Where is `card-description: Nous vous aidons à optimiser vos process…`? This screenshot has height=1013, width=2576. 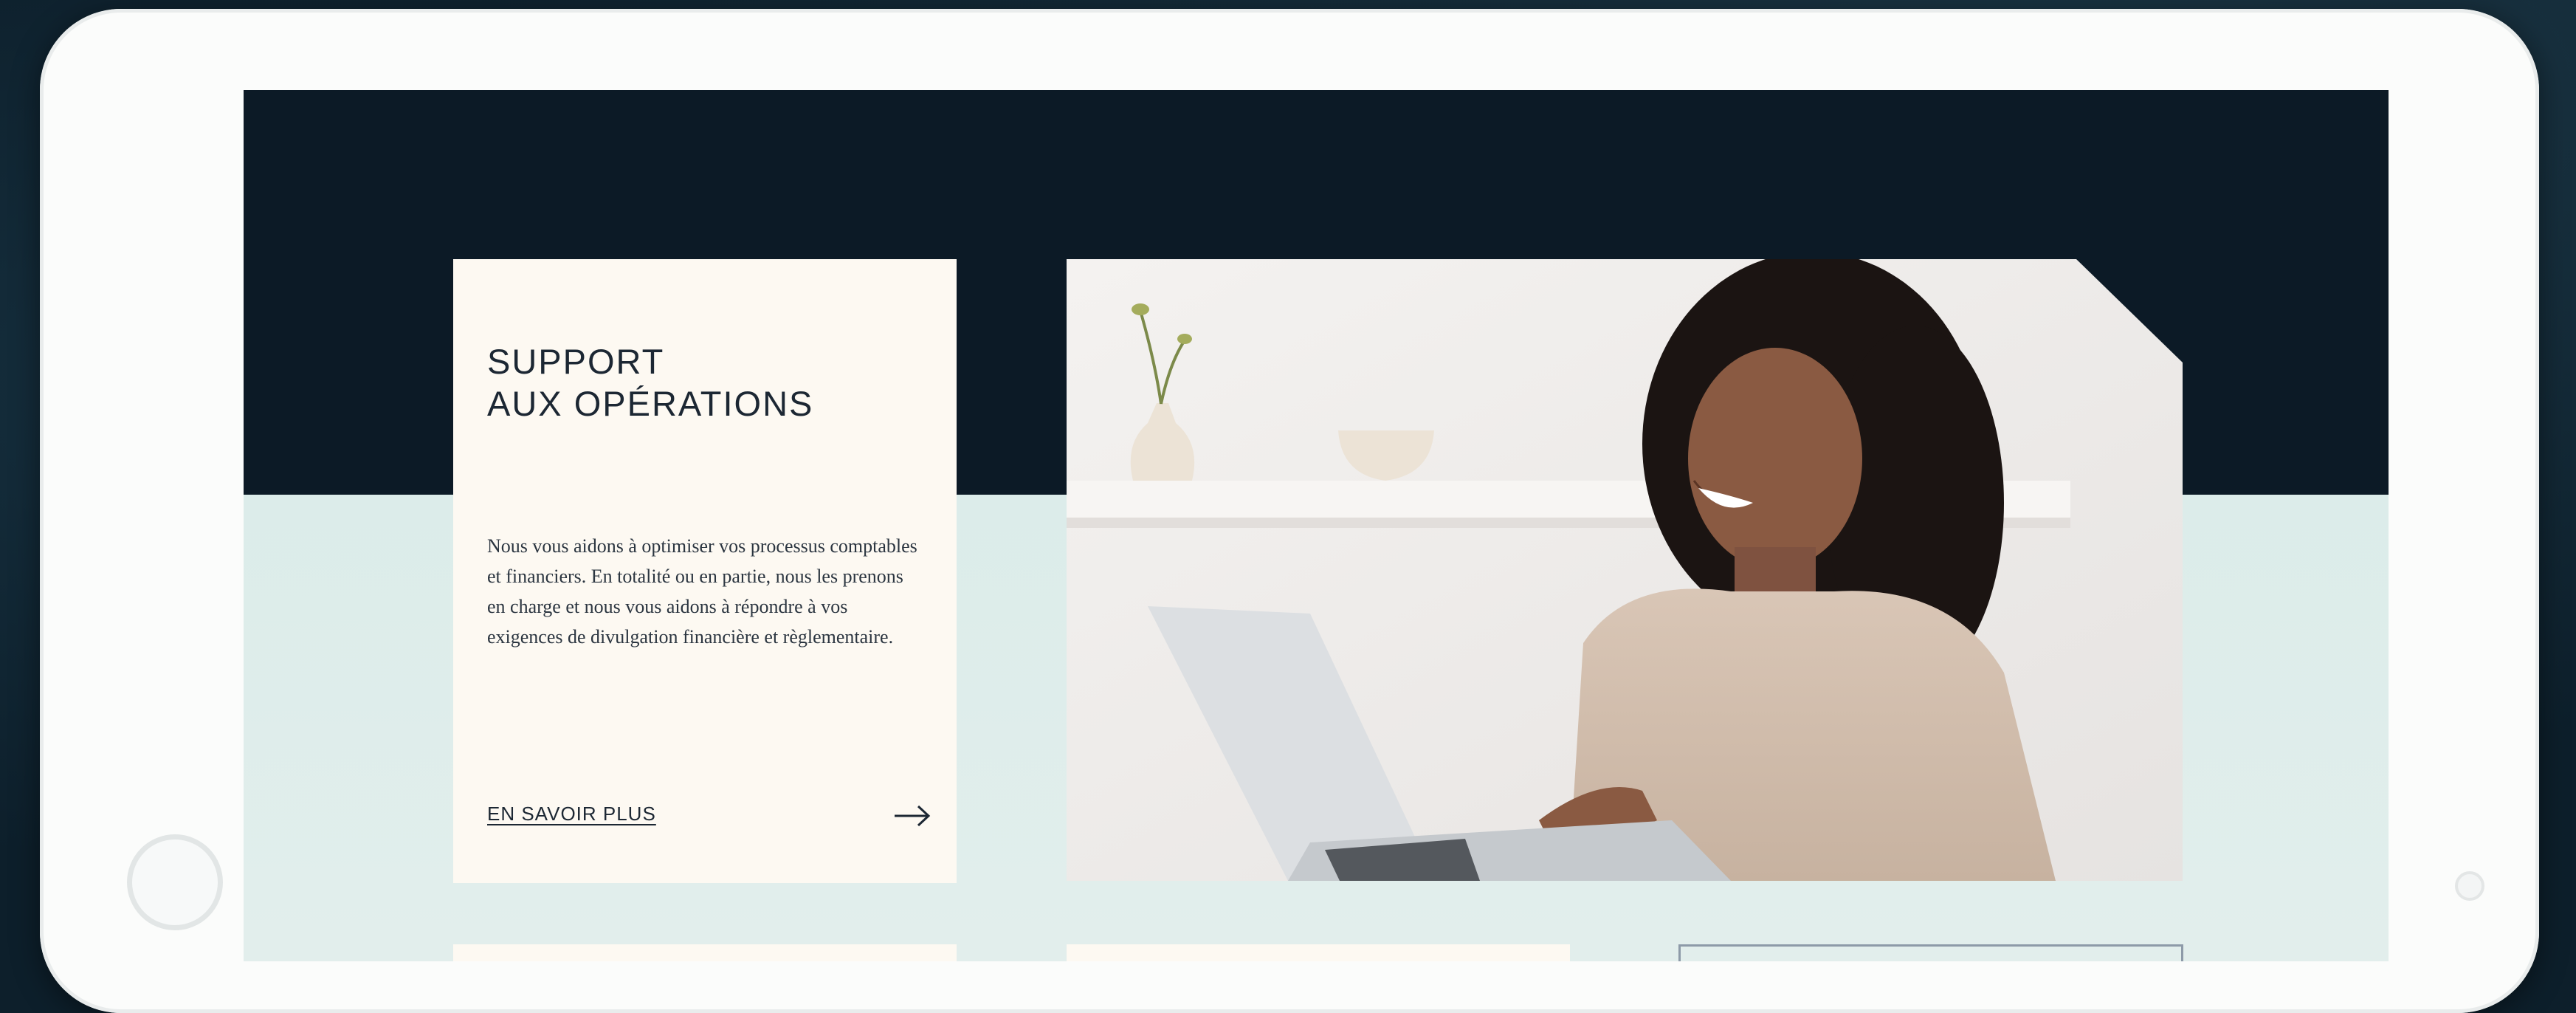
card-description: Nous vous aidons à optimiser vos process… is located at coordinates (702, 591).